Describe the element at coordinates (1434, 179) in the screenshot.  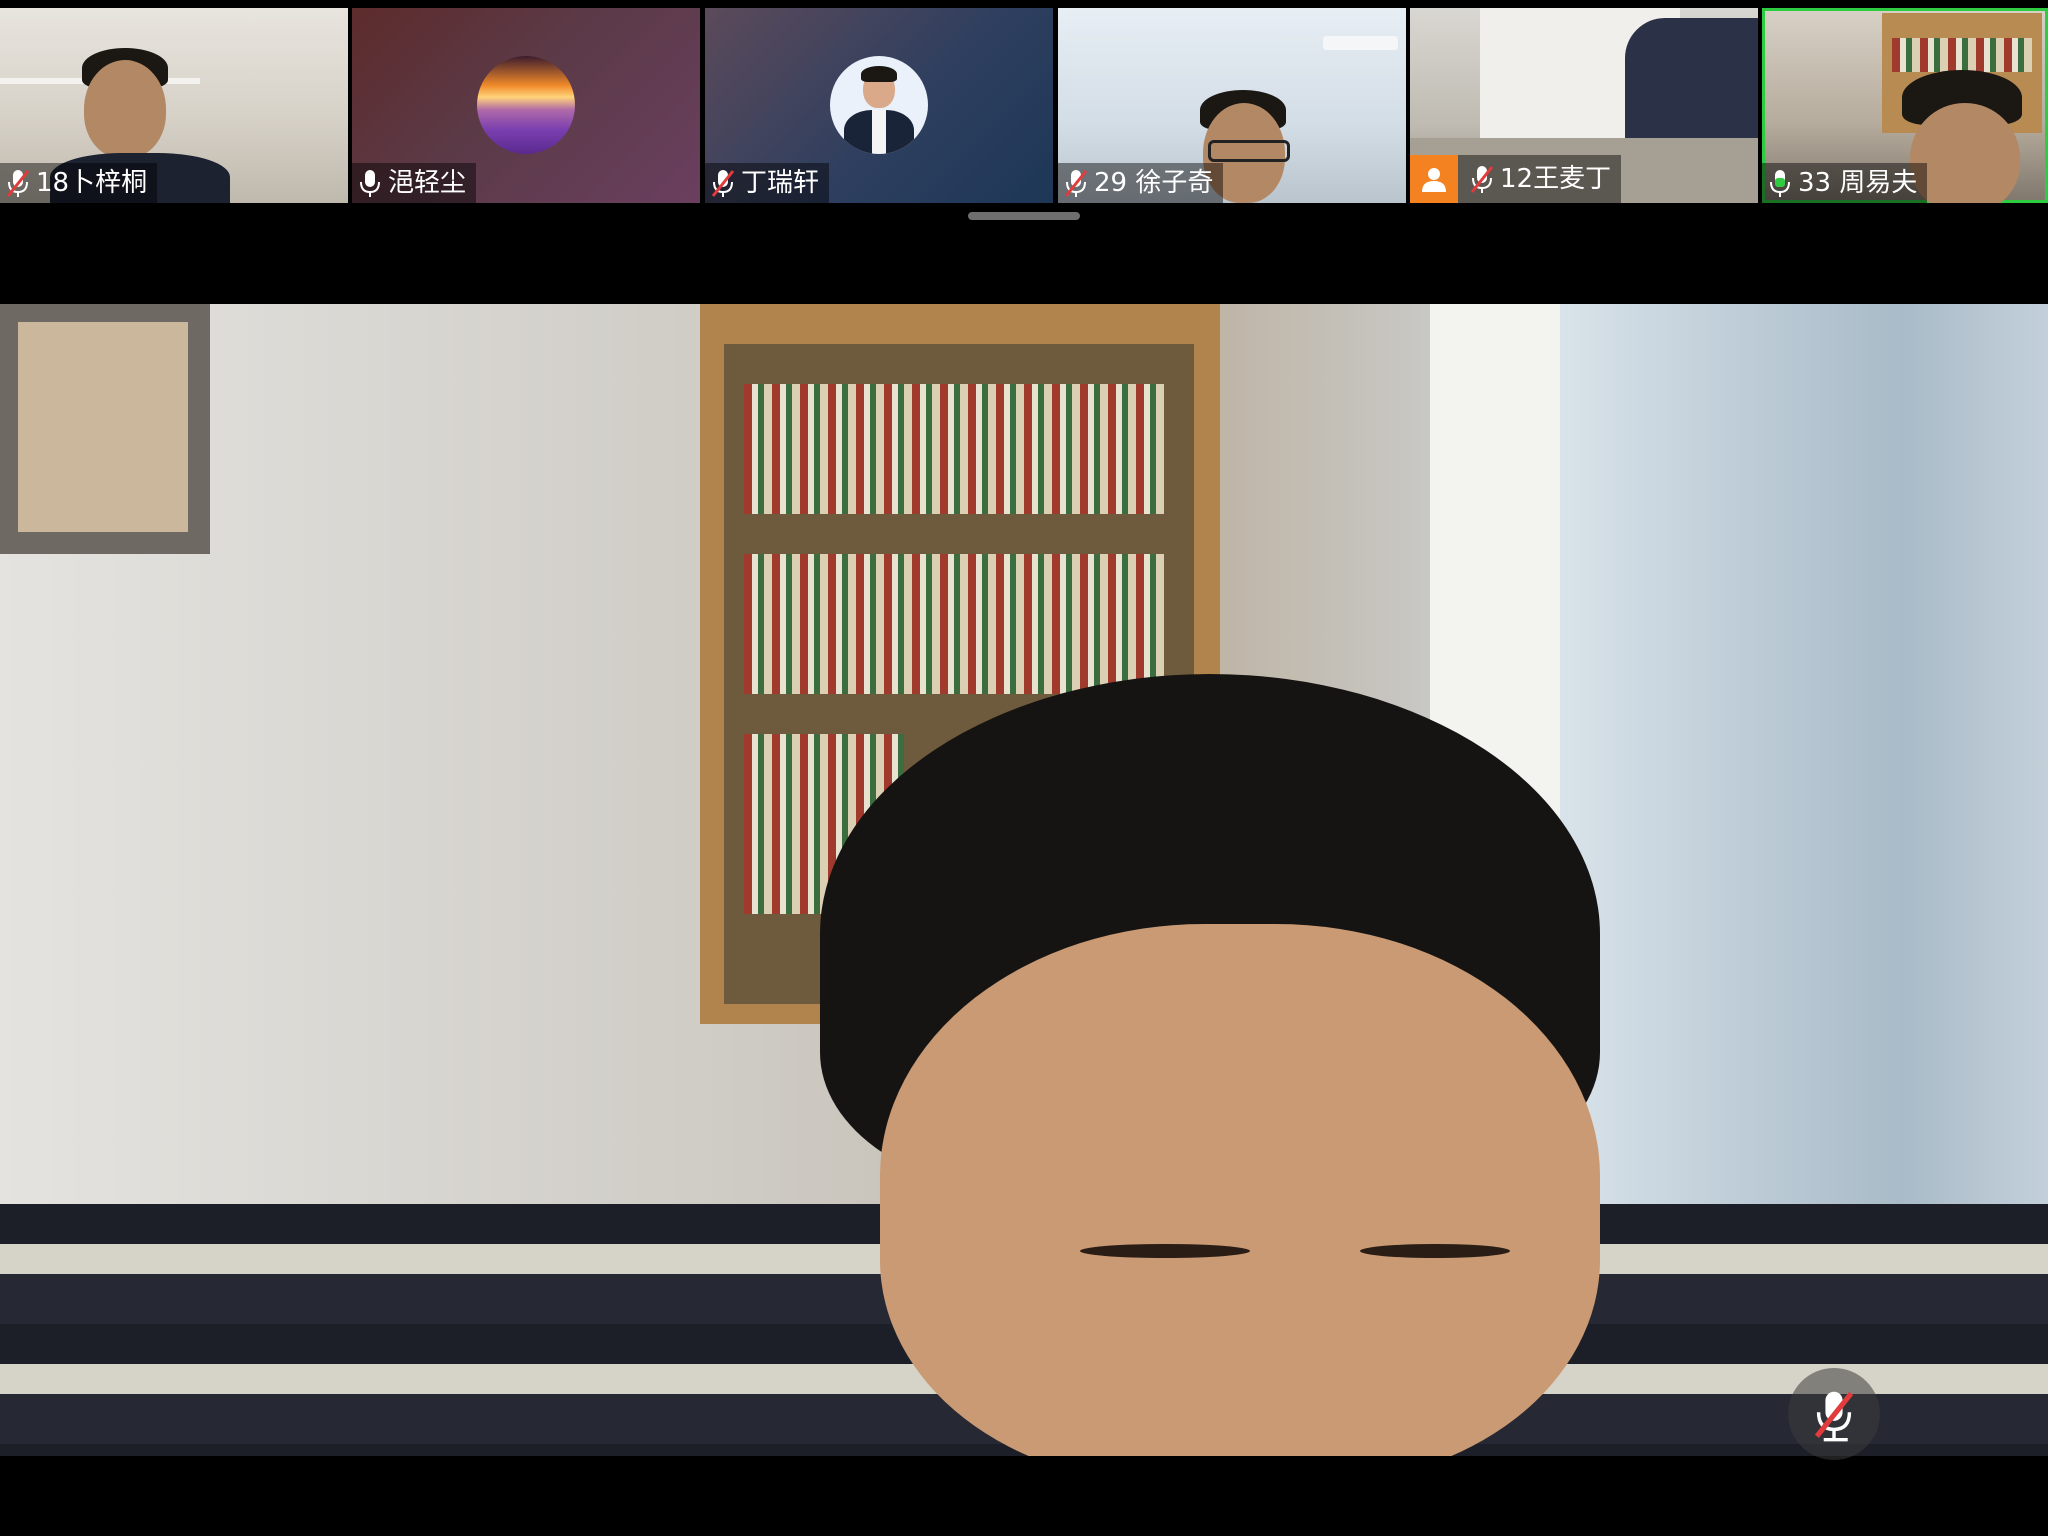
I see `person-icon` at that location.